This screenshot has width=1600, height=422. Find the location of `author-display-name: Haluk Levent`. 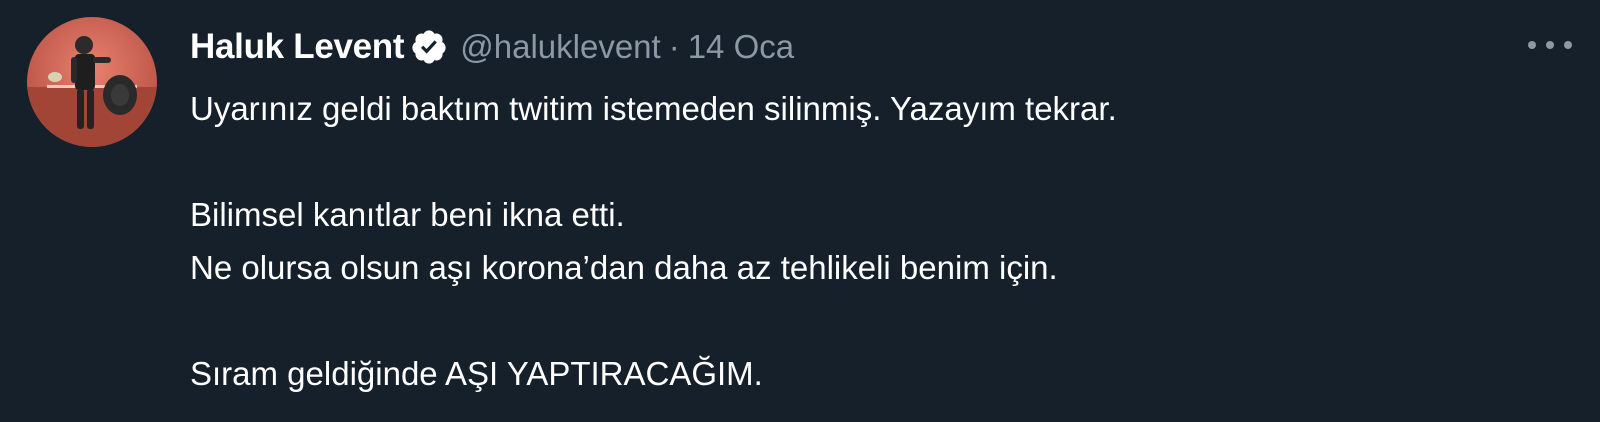

author-display-name: Haluk Levent is located at coordinates (297, 47).